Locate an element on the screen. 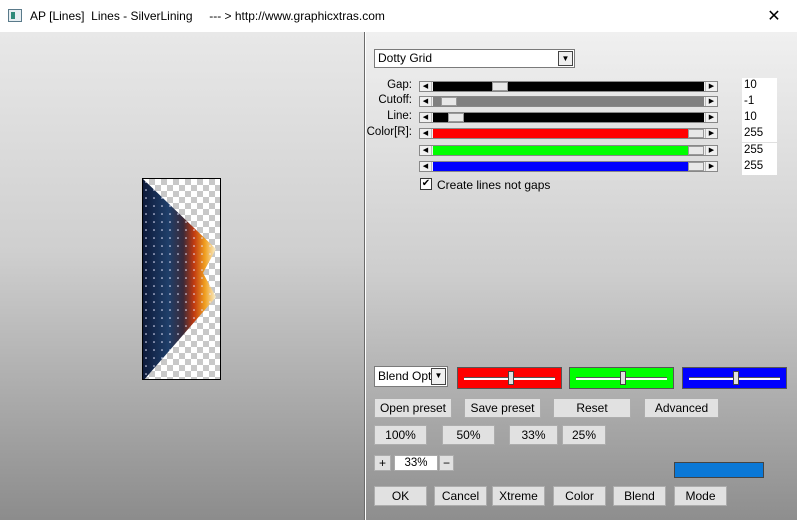 This screenshot has height=520, width=797. style-select-value: Dotty Grid is located at coordinates (405, 58).